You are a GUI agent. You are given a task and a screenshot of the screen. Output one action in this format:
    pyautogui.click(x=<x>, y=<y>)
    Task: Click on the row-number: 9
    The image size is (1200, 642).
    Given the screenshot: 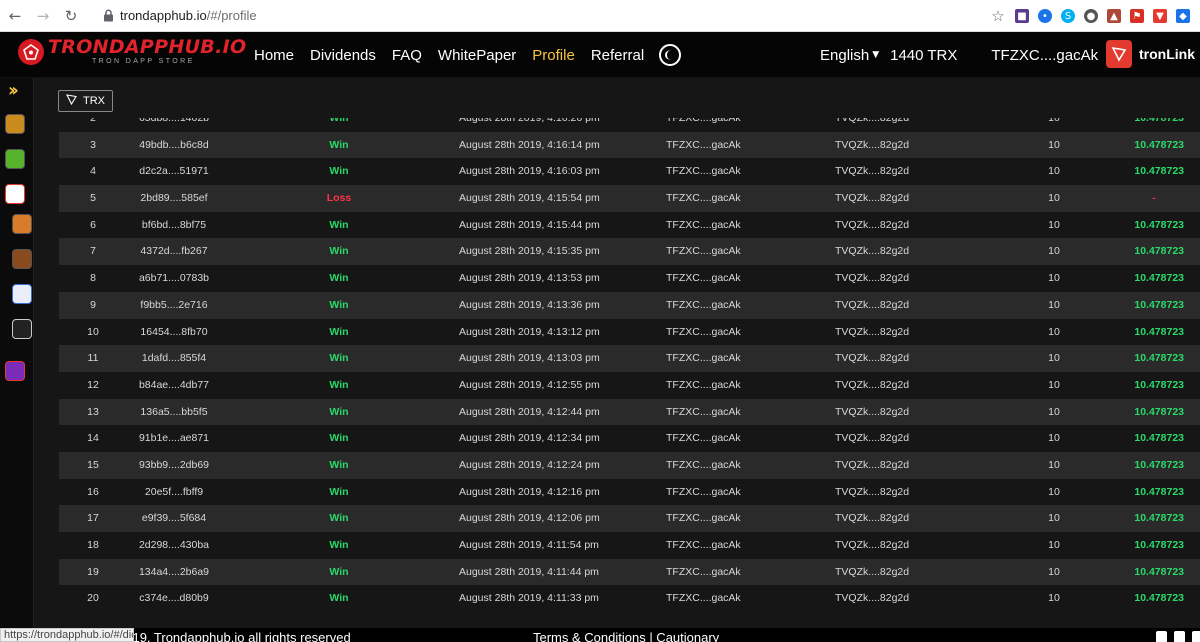 What is the action you would take?
    pyautogui.click(x=93, y=304)
    